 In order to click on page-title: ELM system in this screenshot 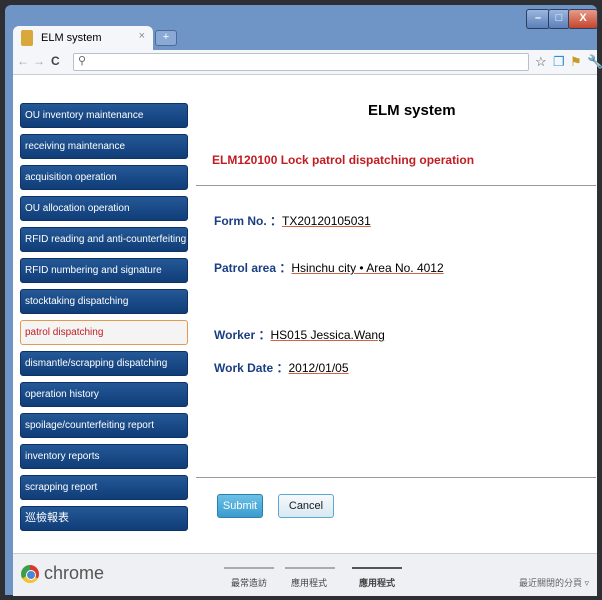, I will do `click(412, 110)`.